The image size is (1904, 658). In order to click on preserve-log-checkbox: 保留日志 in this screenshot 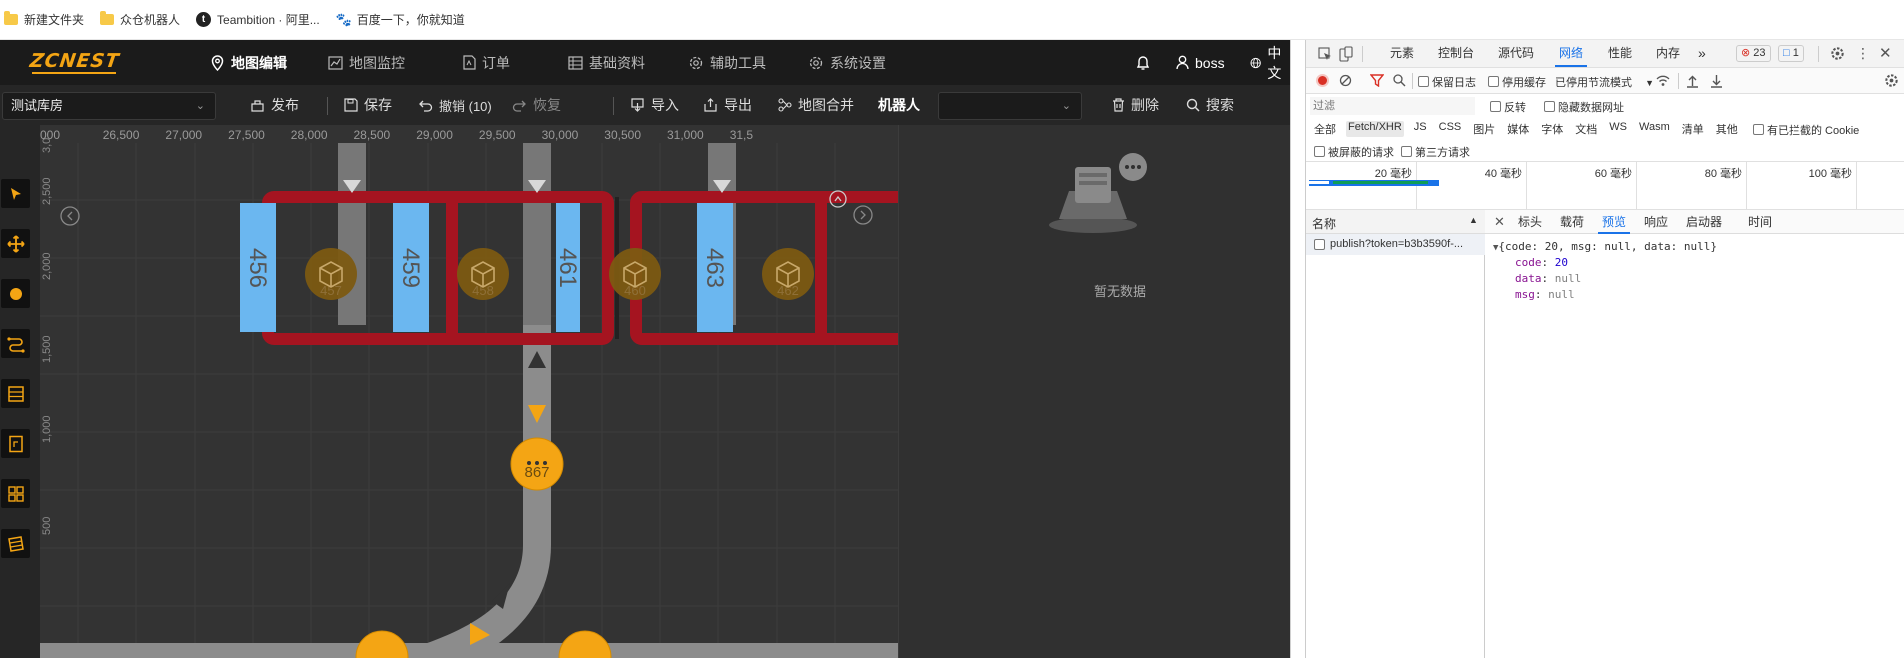, I will do `click(1447, 82)`.